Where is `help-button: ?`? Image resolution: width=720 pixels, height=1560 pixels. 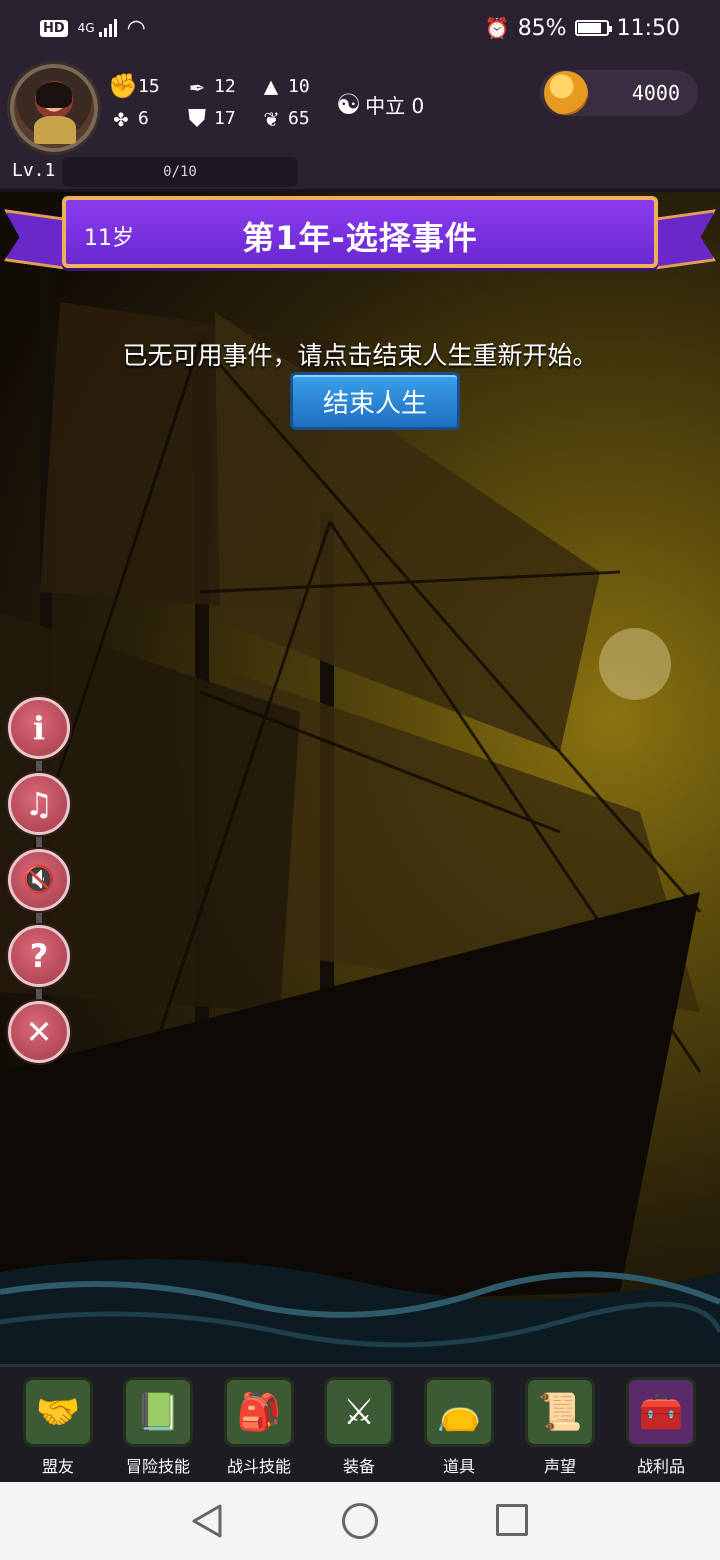 help-button: ? is located at coordinates (39, 956).